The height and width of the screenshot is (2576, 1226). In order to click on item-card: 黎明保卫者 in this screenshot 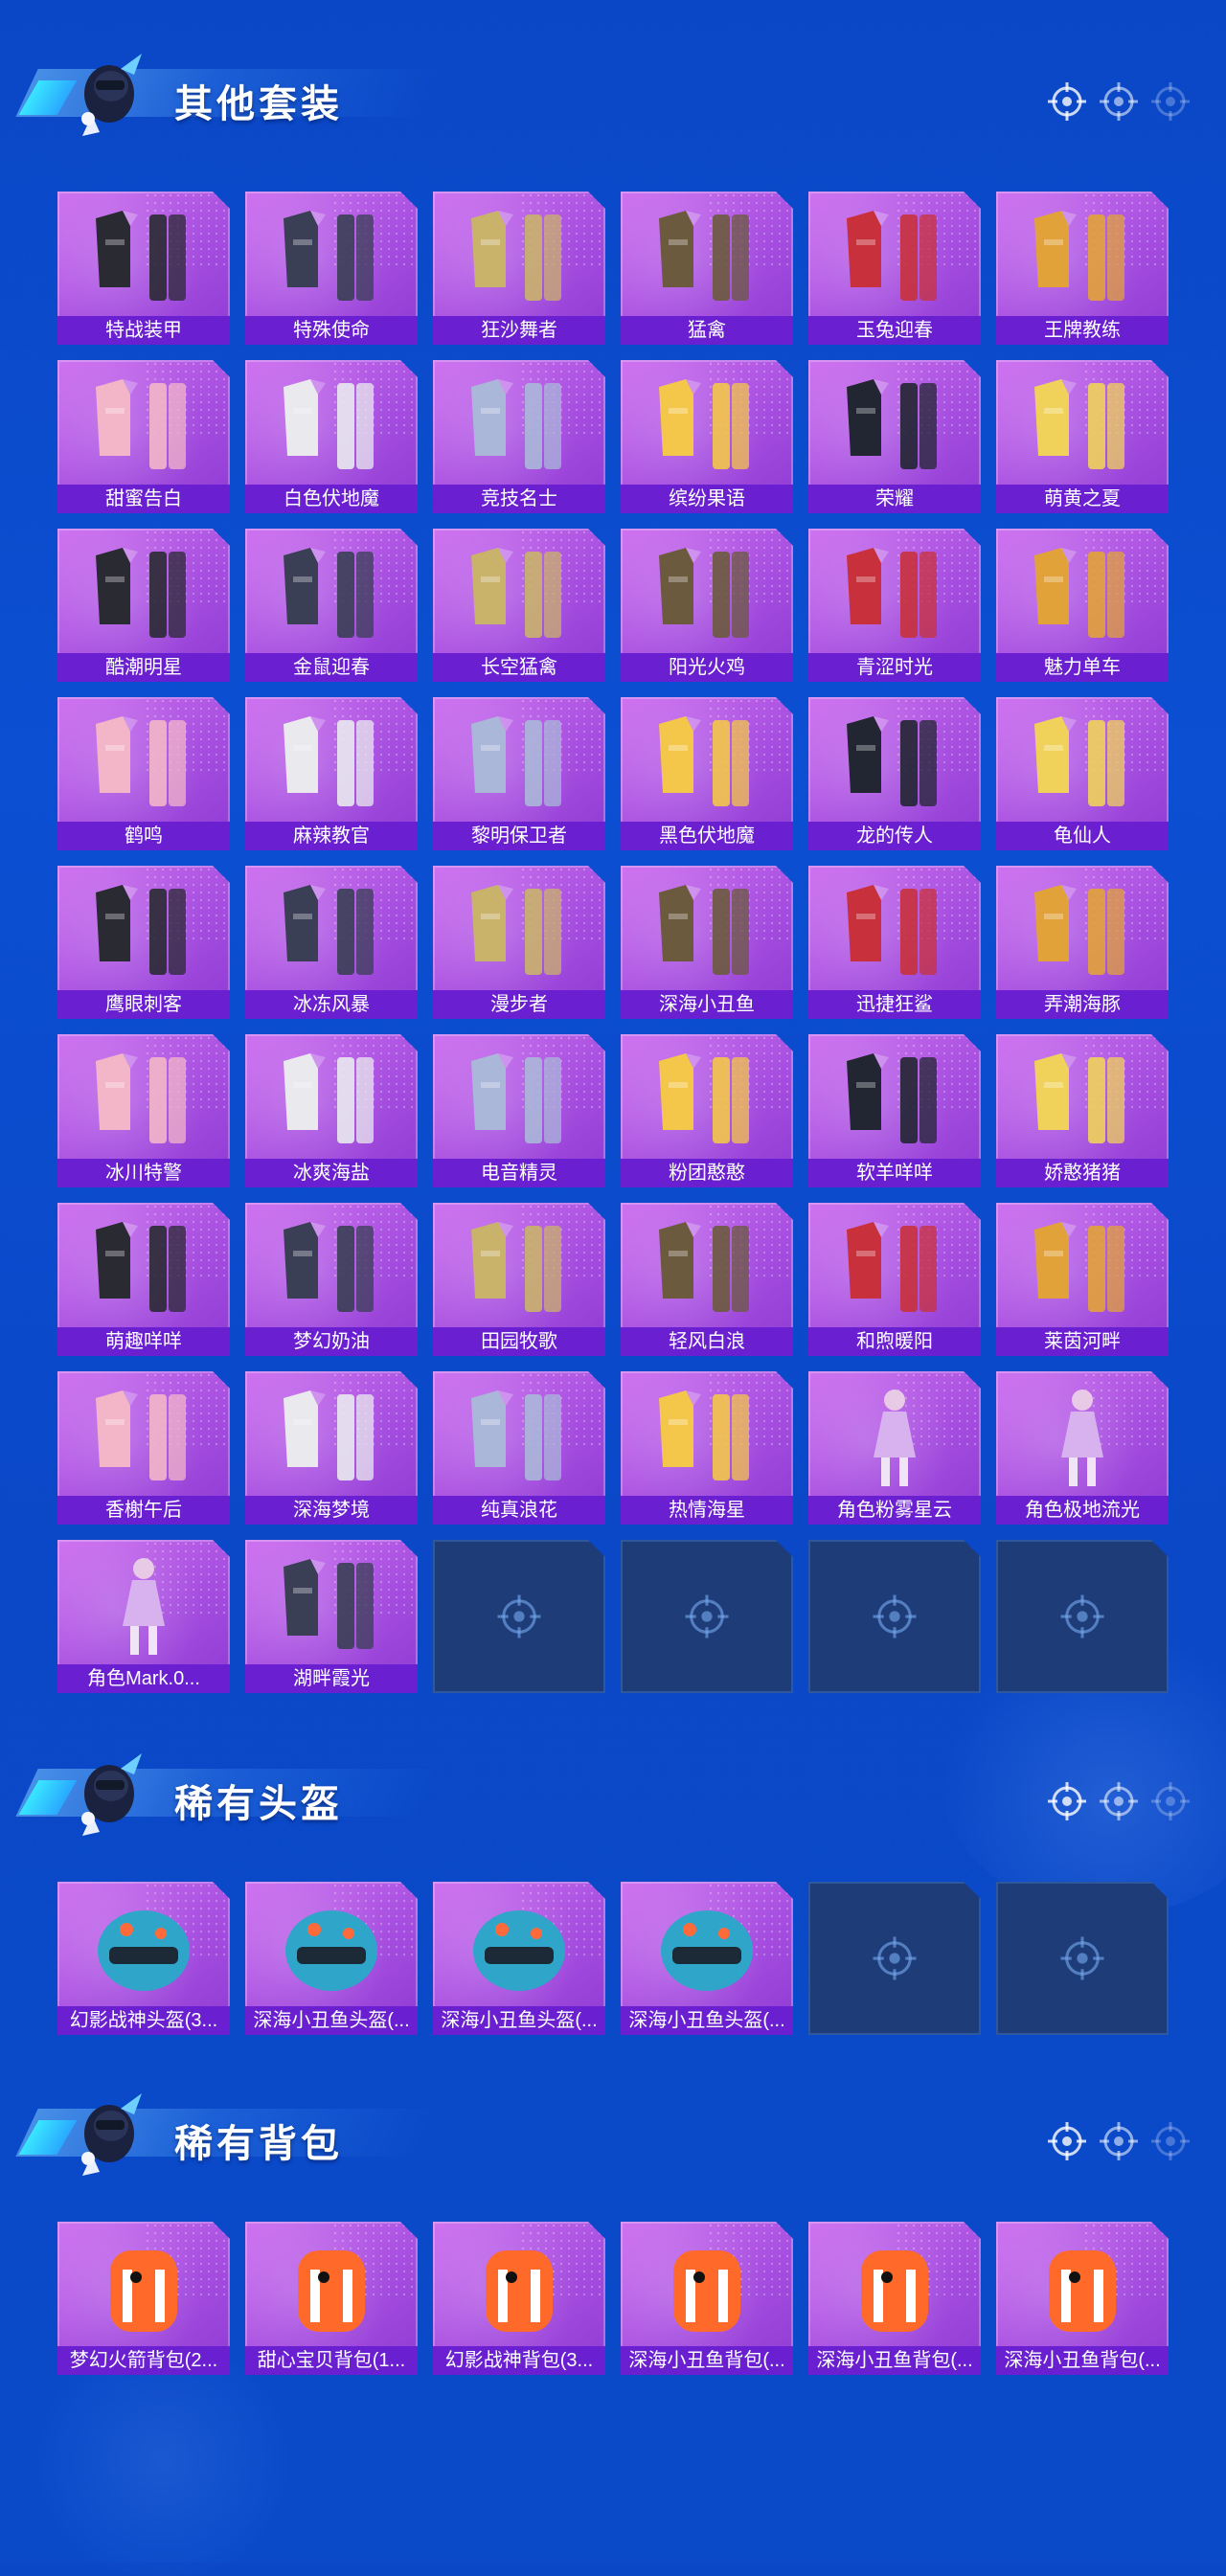, I will do `click(519, 773)`.